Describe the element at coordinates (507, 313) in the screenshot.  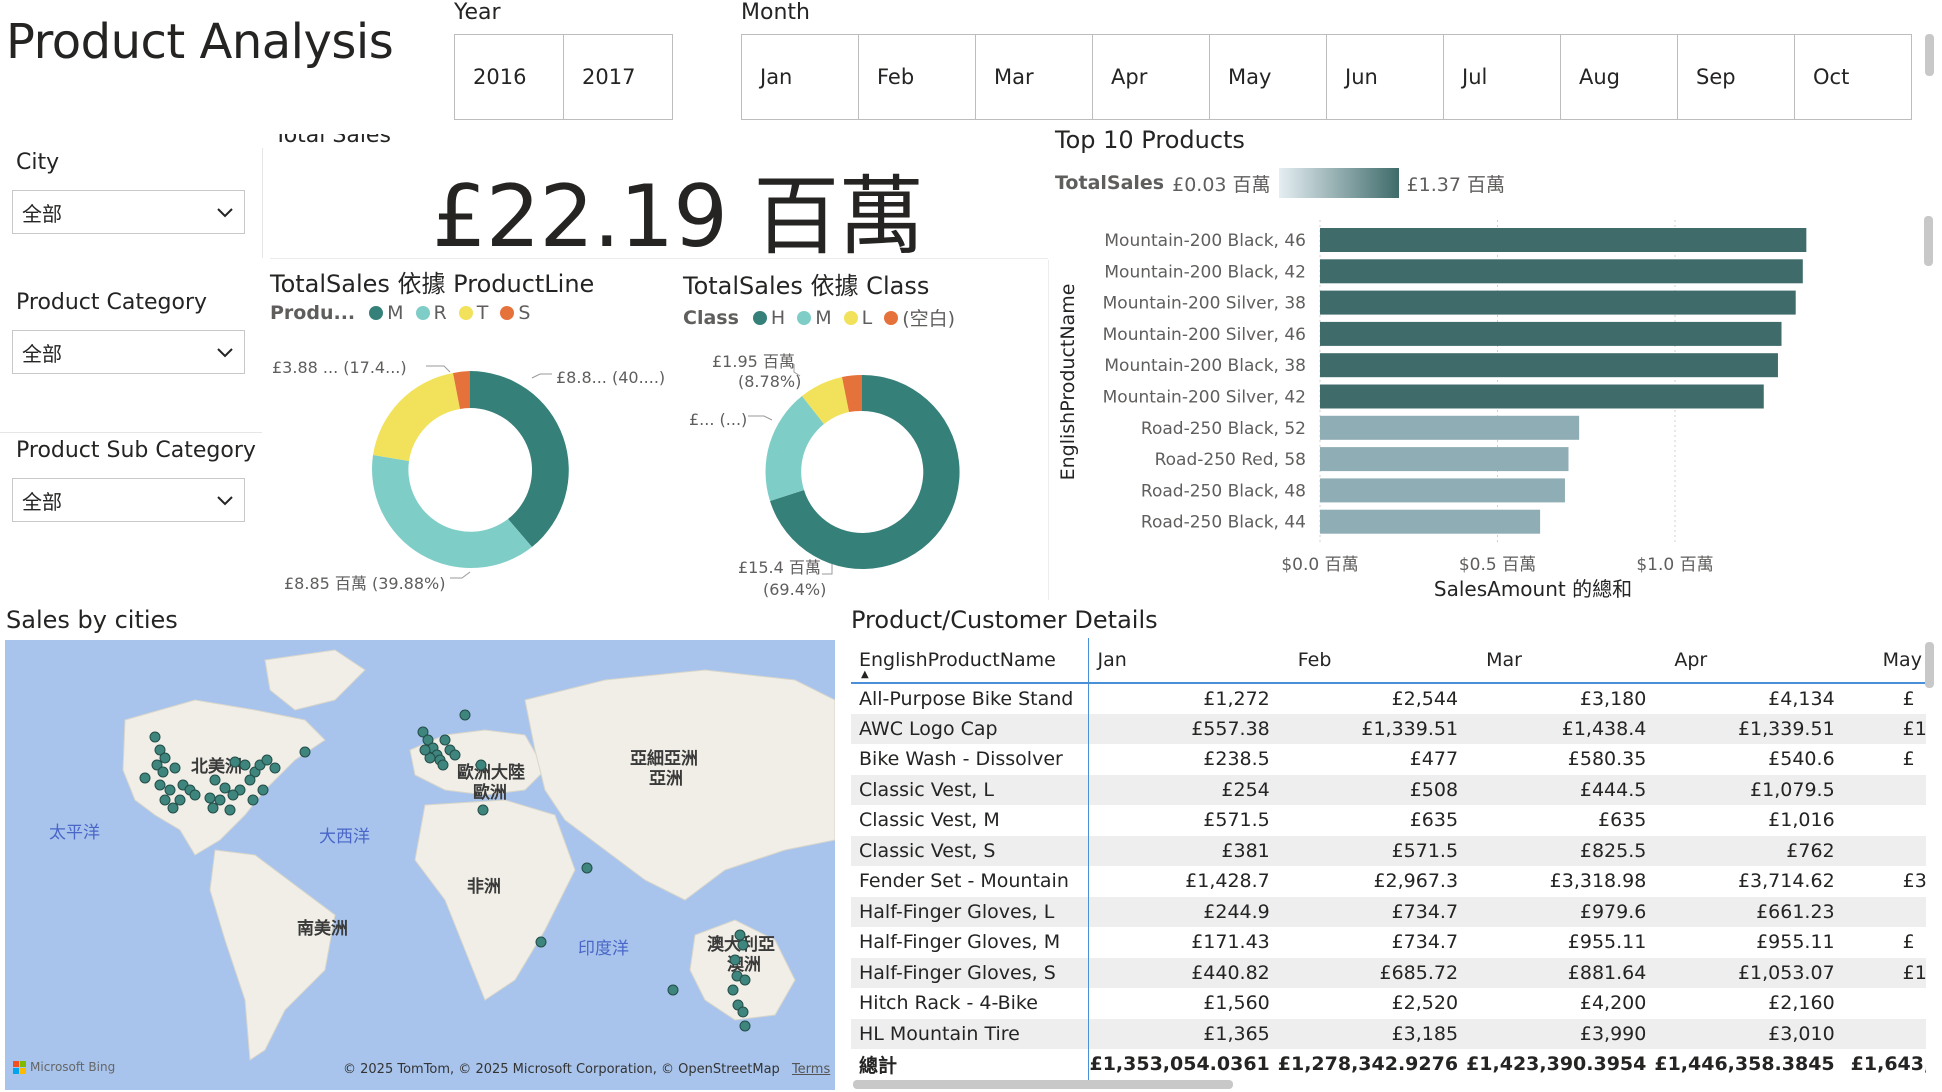
I see `legend-dot` at that location.